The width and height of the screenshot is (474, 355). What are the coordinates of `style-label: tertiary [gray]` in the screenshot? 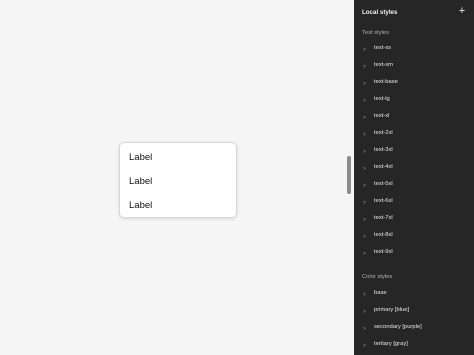 It's located at (391, 344).